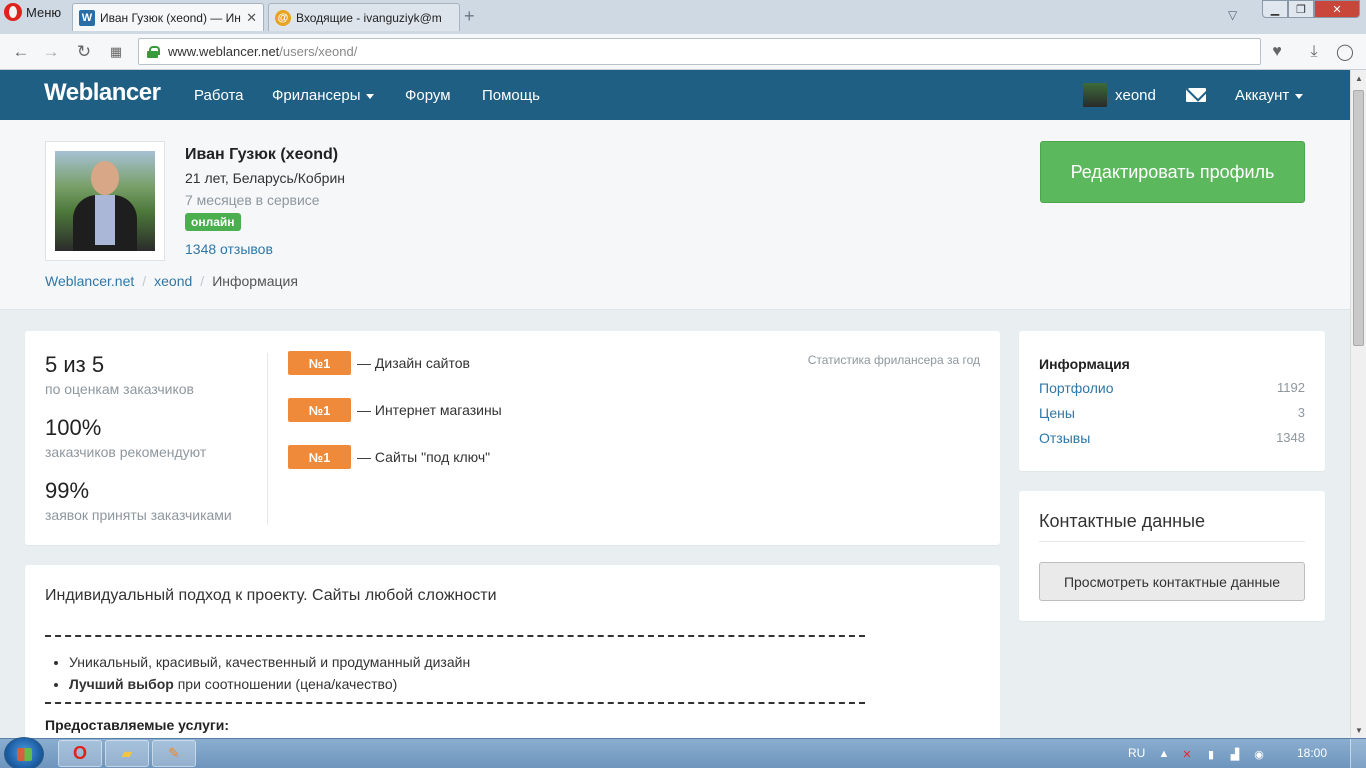 The image size is (1366, 768). Describe the element at coordinates (89, 281) in the screenshot. I see `breadcrumb-home: Weblancer.net` at that location.